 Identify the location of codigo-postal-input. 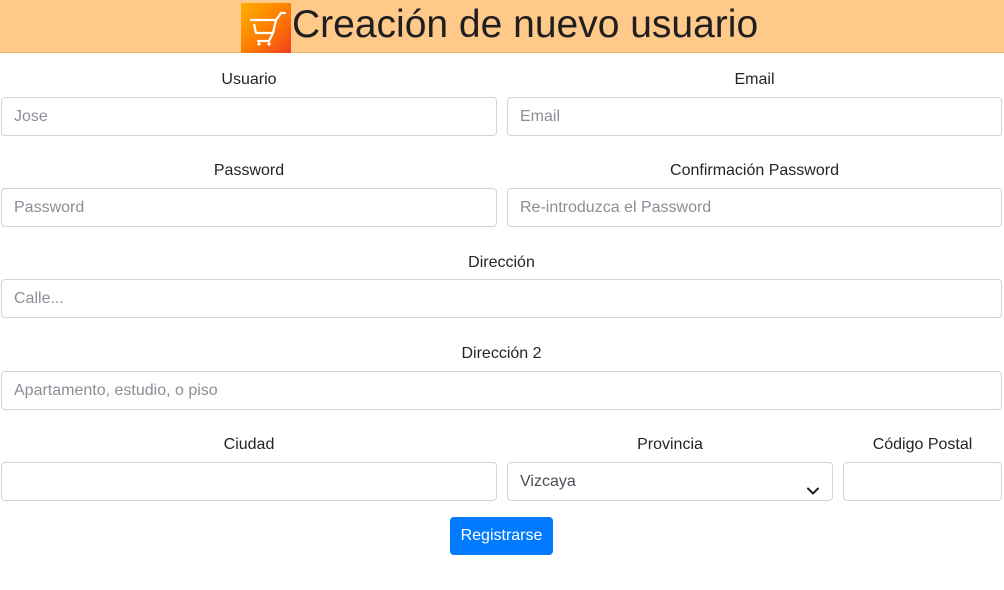
(922, 481).